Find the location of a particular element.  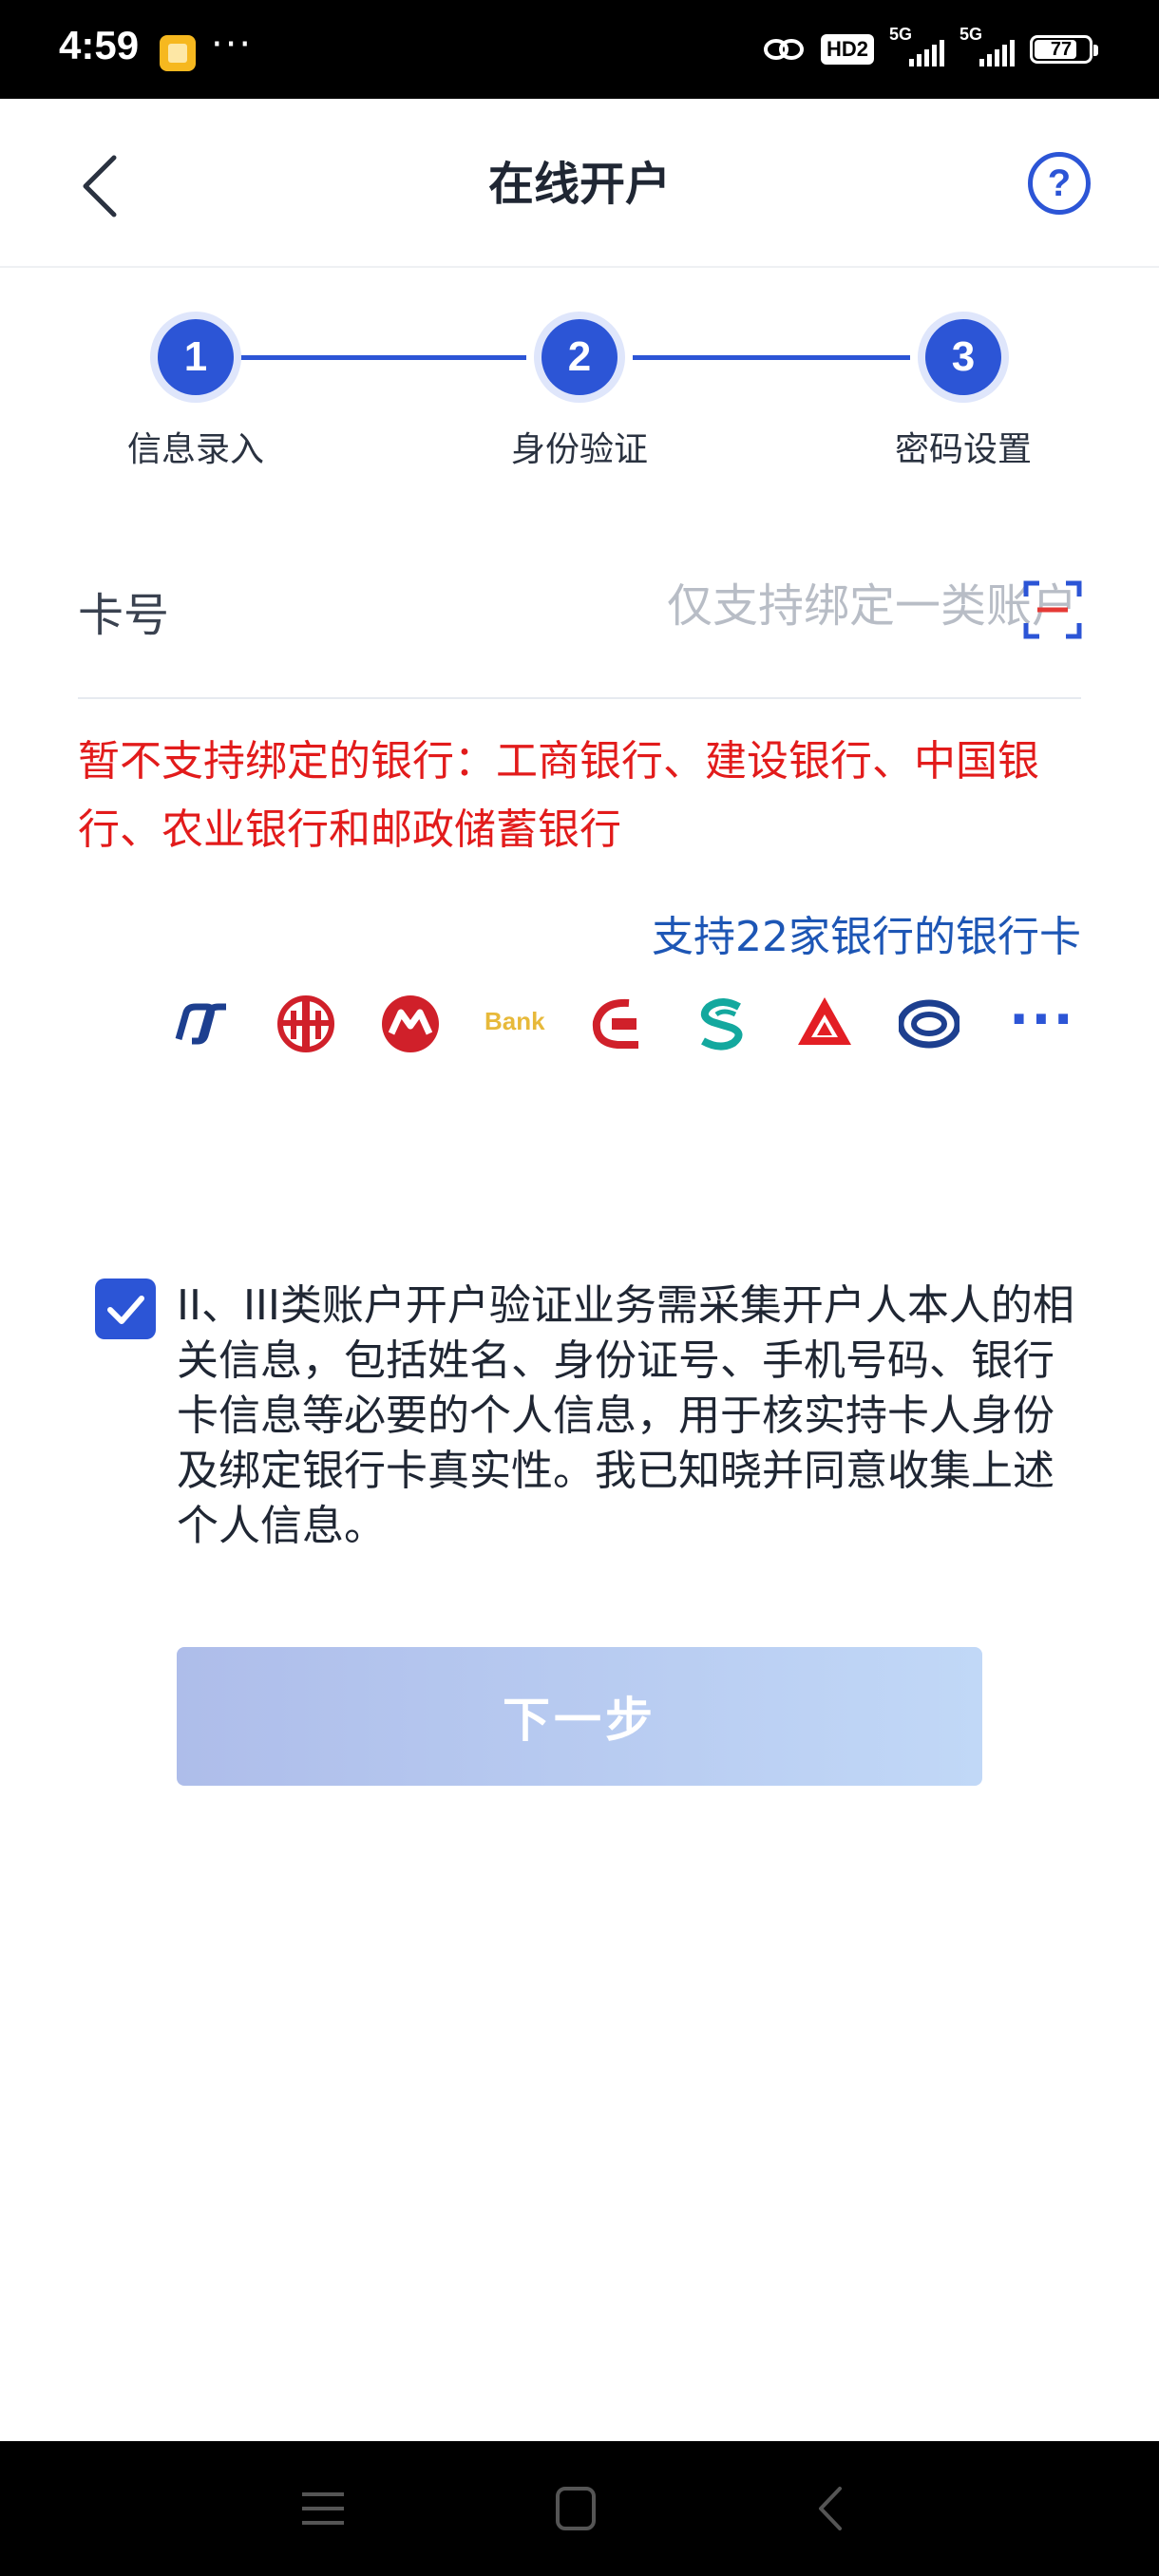

step-3-label: 密码设置 is located at coordinates (963, 449).